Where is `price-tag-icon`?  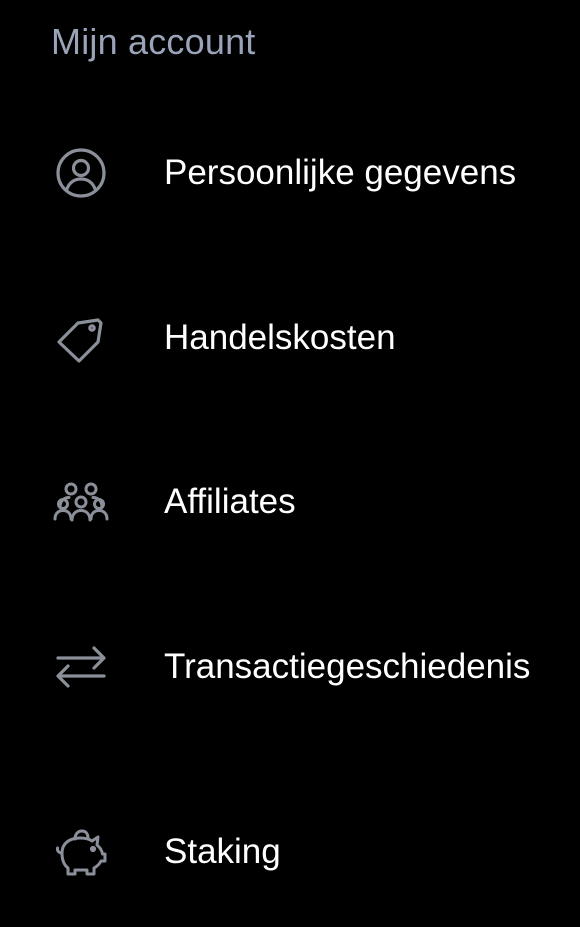 price-tag-icon is located at coordinates (81, 338).